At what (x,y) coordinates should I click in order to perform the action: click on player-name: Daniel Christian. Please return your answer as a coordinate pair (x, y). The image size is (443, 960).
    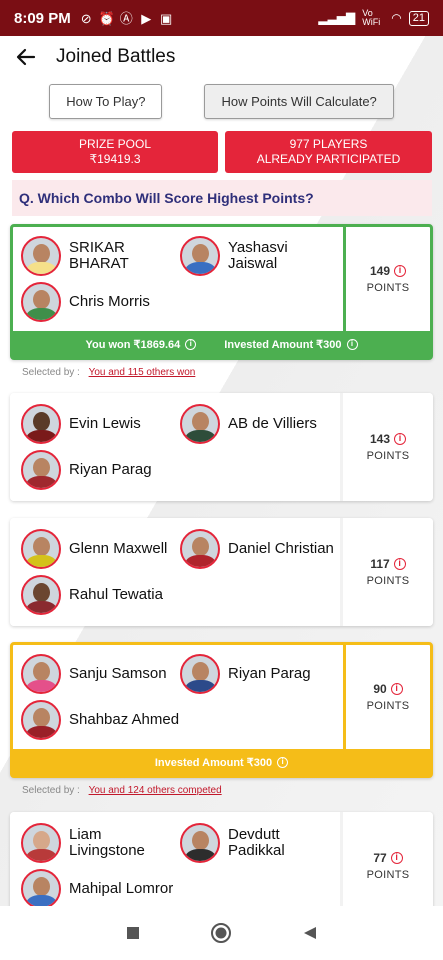
    Looking at the image, I should click on (281, 548).